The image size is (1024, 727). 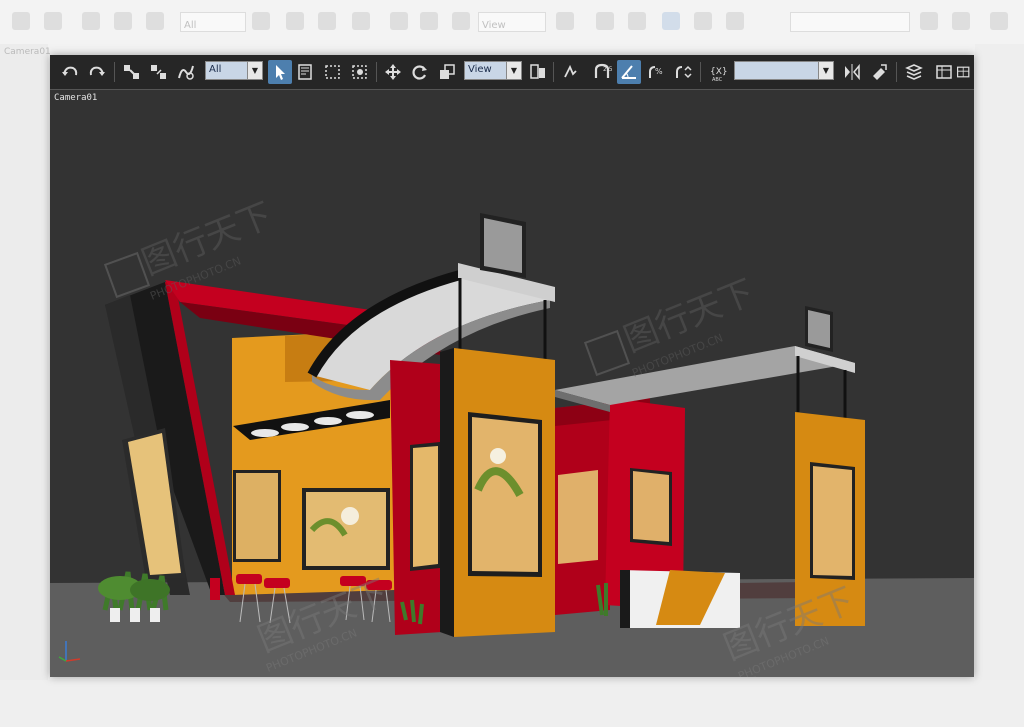 What do you see at coordinates (399, 21) in the screenshot?
I see `background-move-icon` at bounding box center [399, 21].